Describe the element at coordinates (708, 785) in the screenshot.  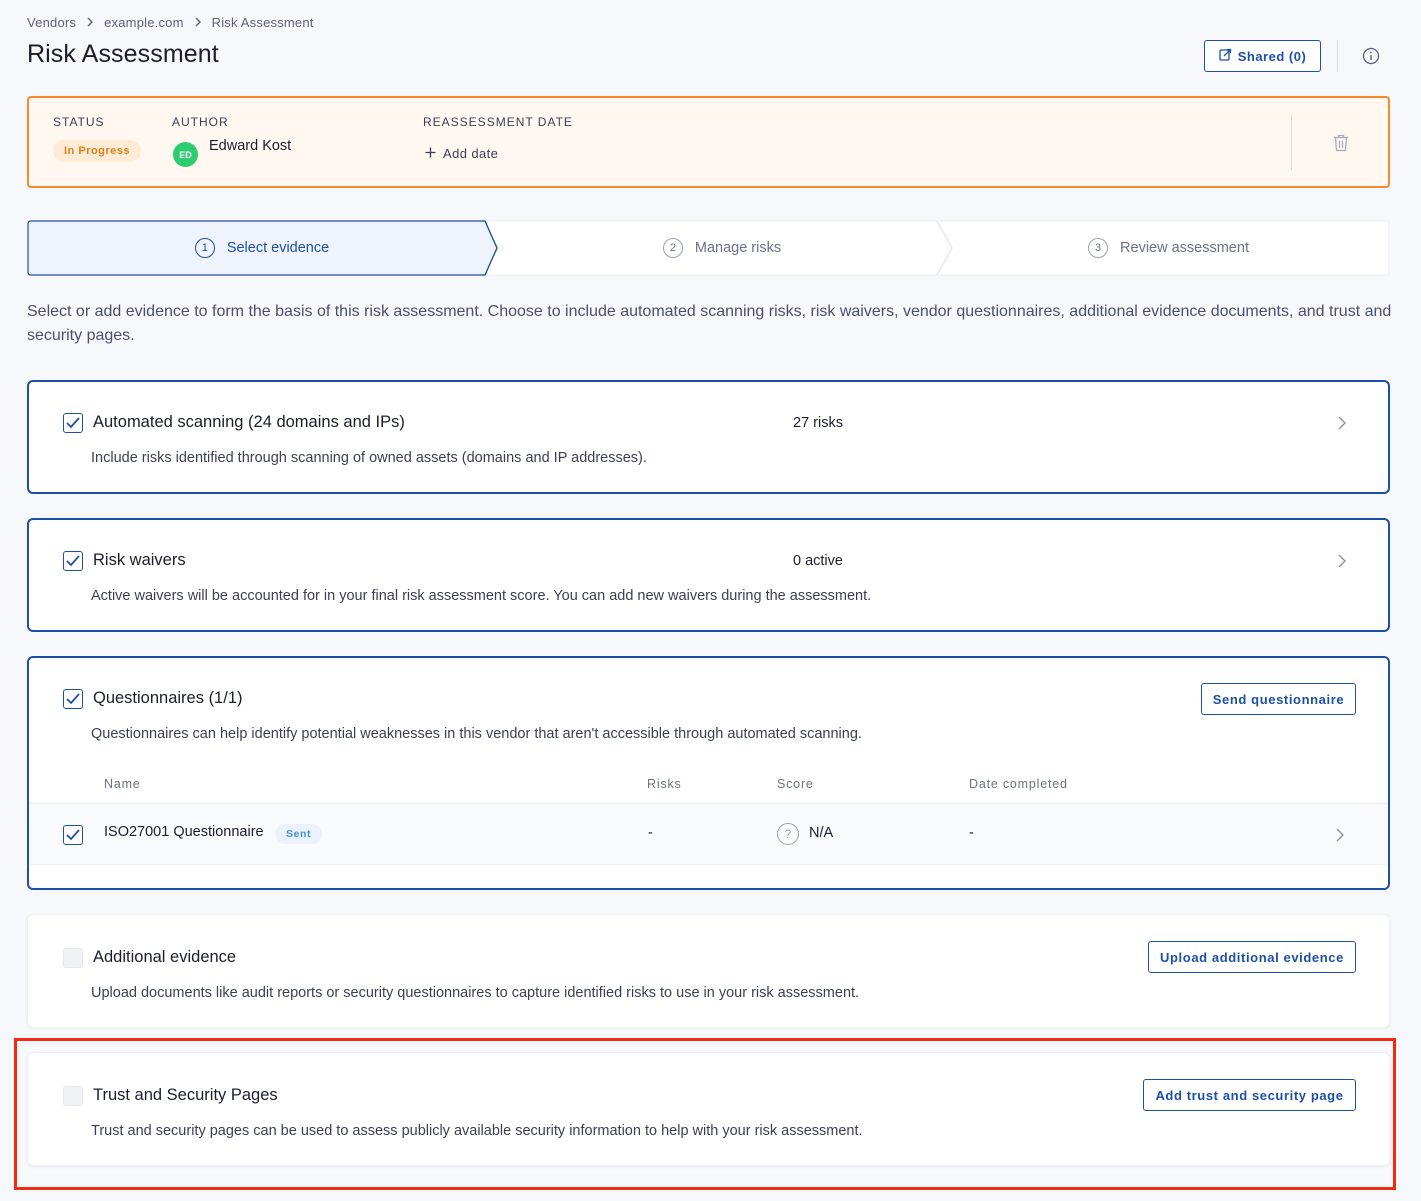
I see `questionnaire-table-header: Name Risks Score Date completed` at that location.